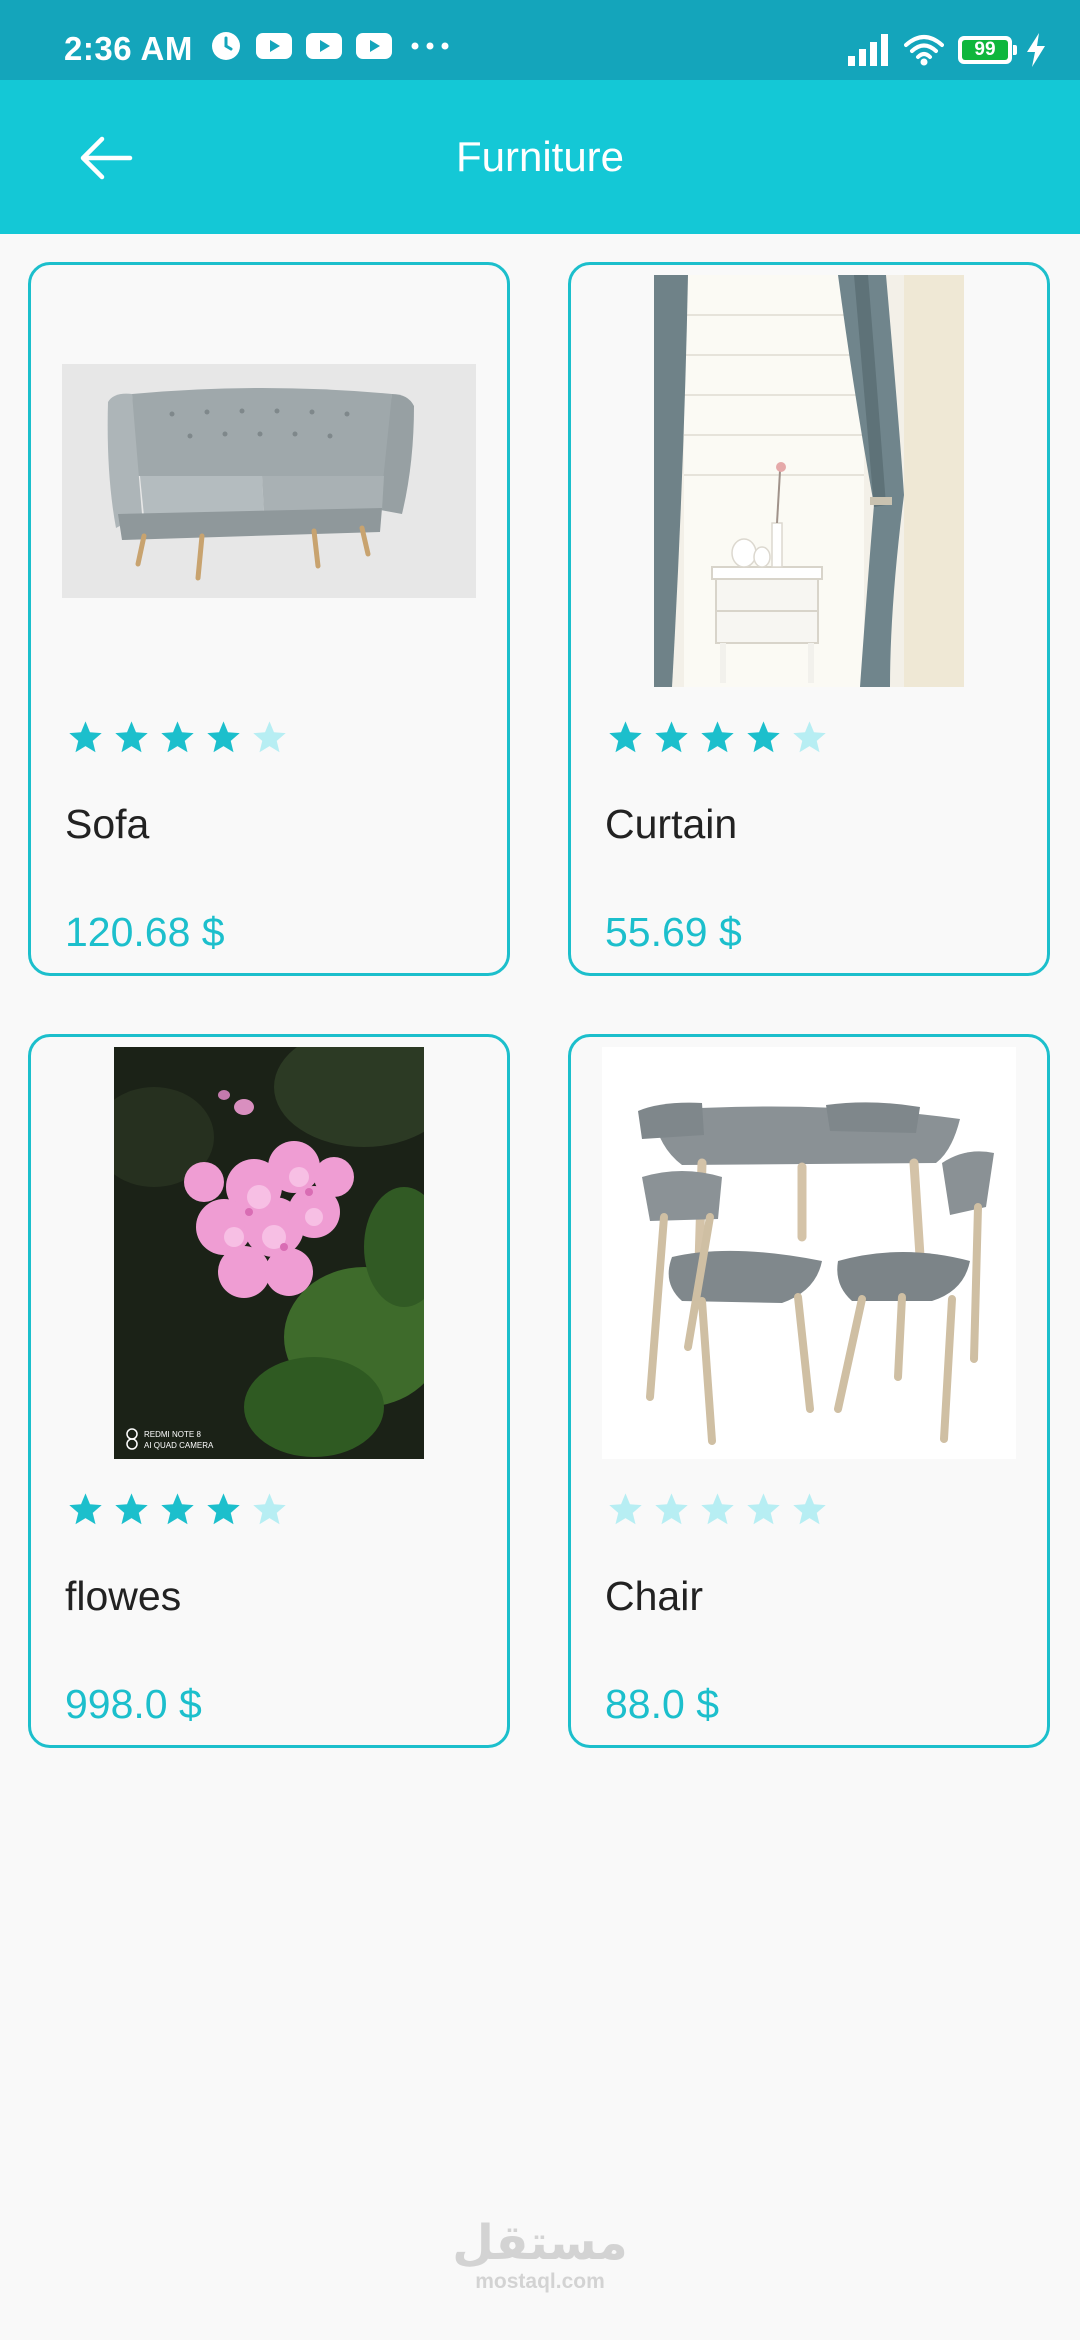 This screenshot has width=1080, height=2340. What do you see at coordinates (924, 50) in the screenshot?
I see `wifi-icon` at bounding box center [924, 50].